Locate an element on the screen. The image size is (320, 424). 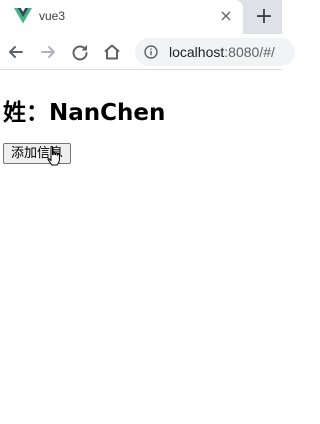
address-bar: localhost:8080/#/ is located at coordinates (215, 52).